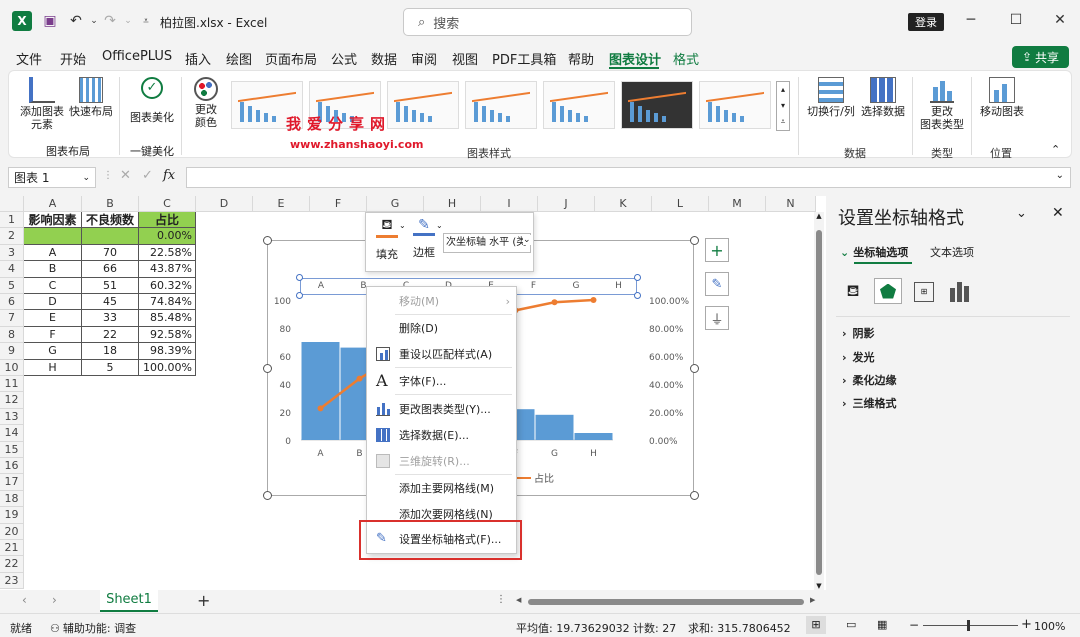 Image resolution: width=1080 pixels, height=637 pixels. Describe the element at coordinates (29, 58) in the screenshot. I see `tab-file: 文件` at that location.